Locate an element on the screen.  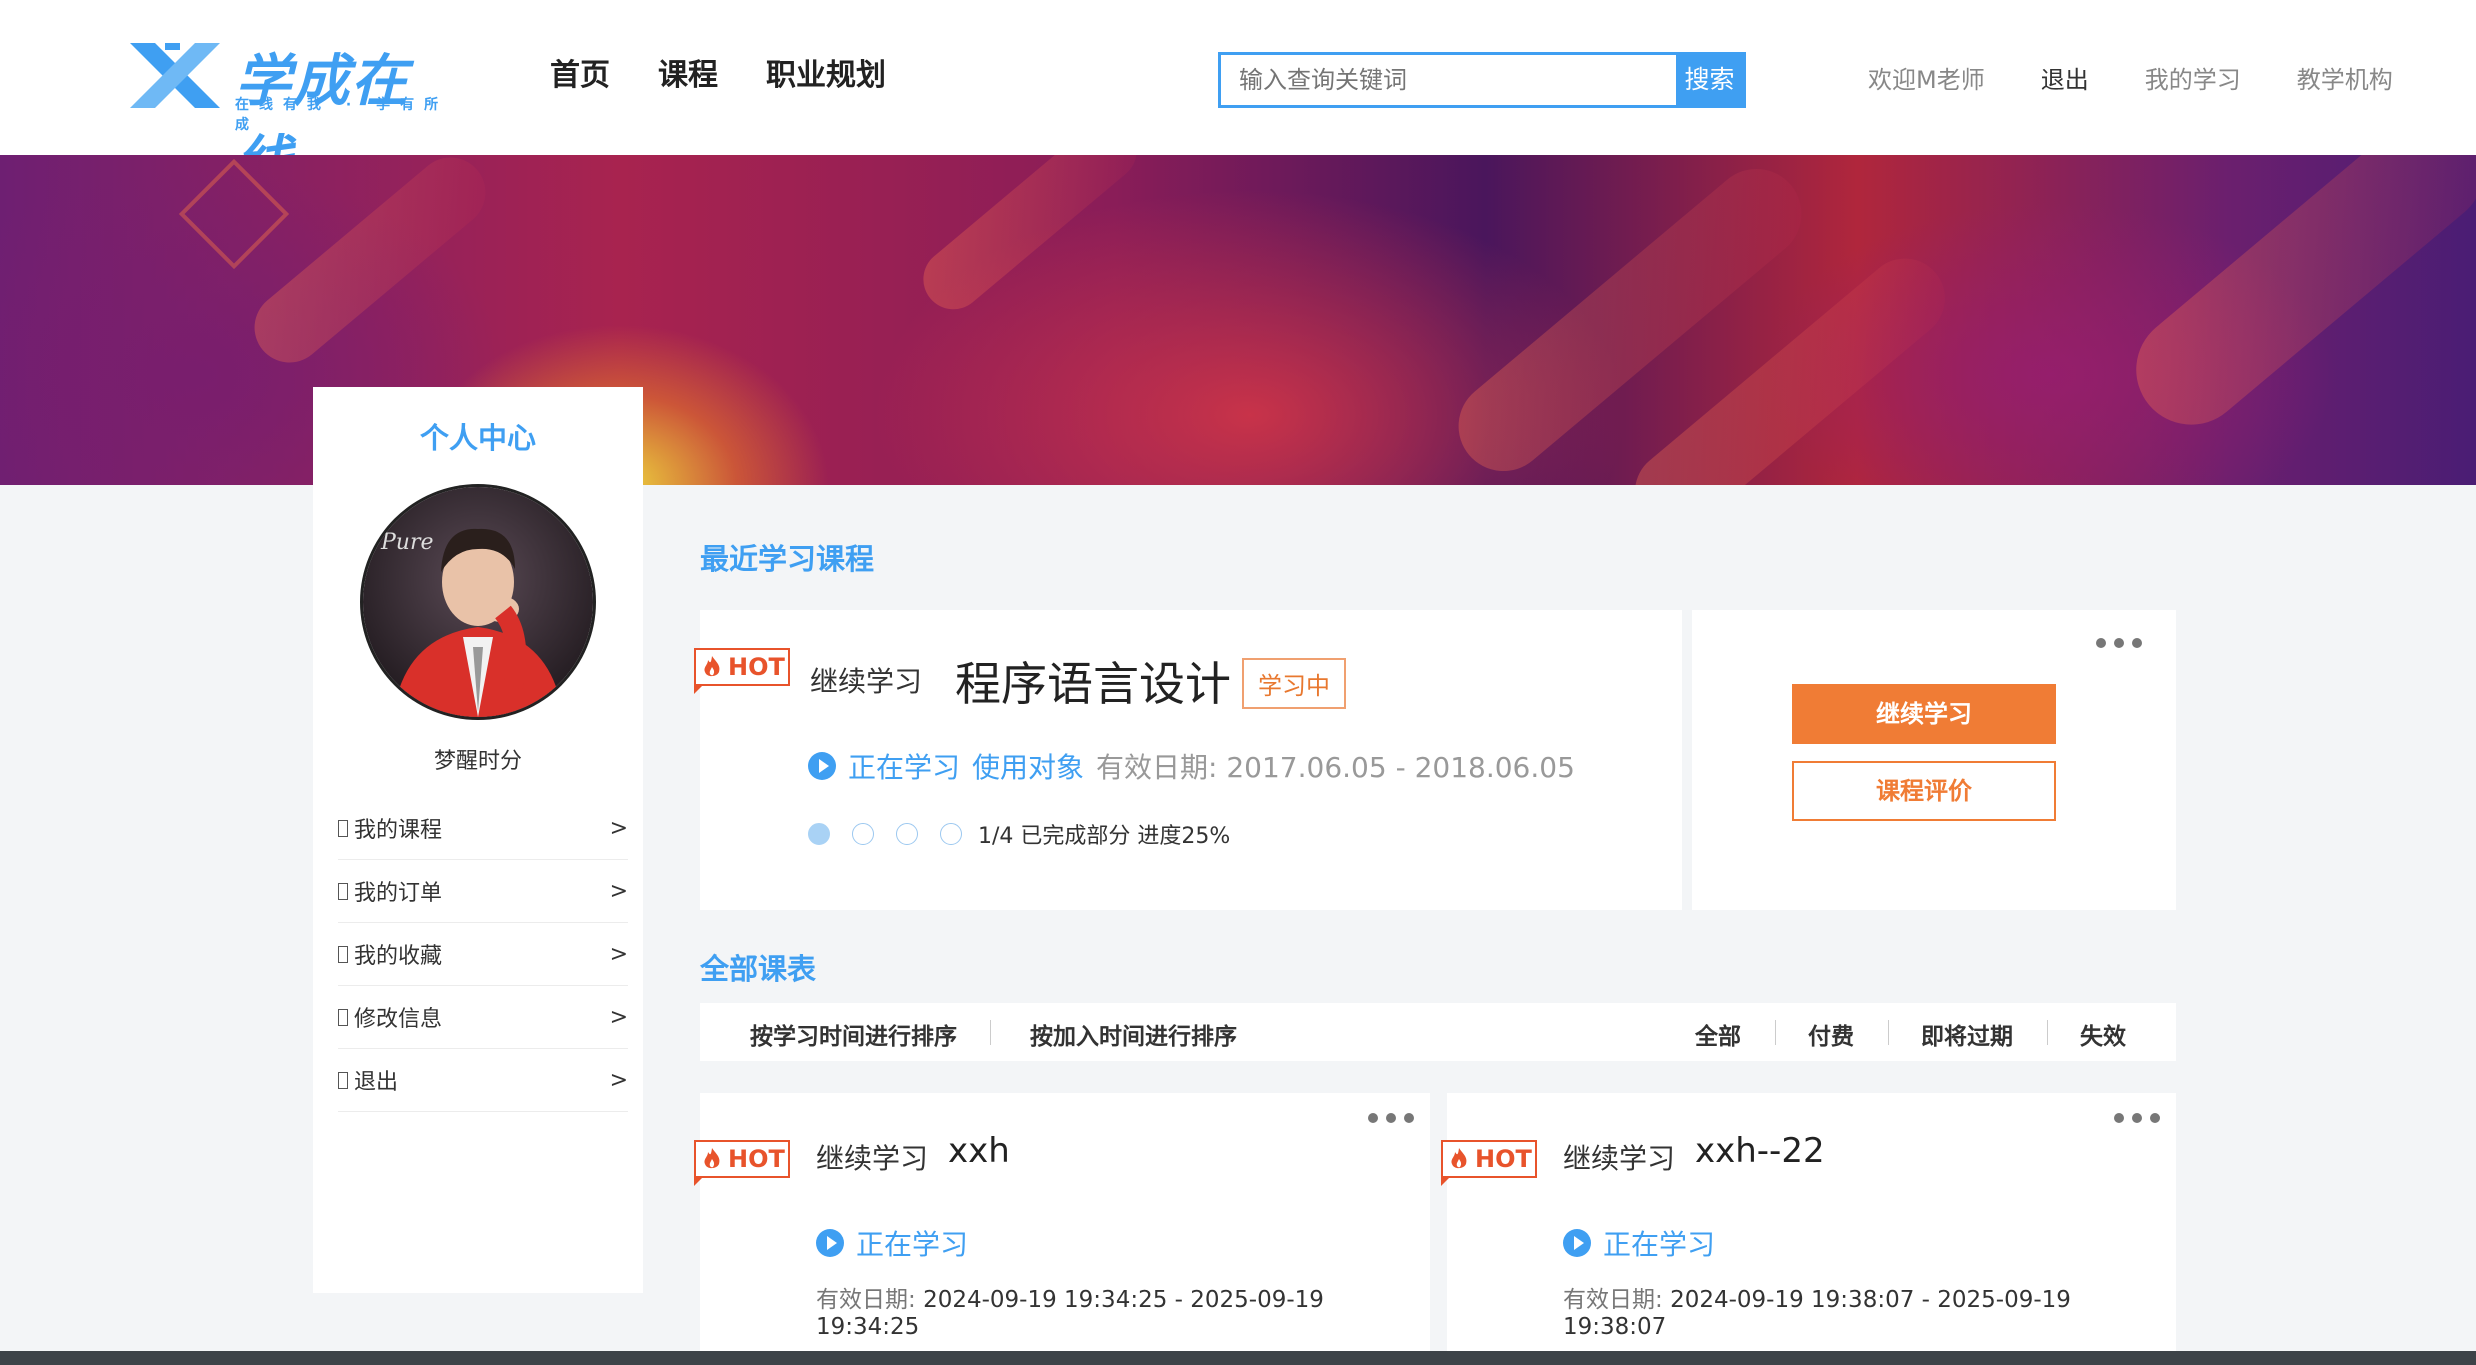
site-logo: 学成在线 在线有我 · 学有所成 is located at coordinates (290, 115).